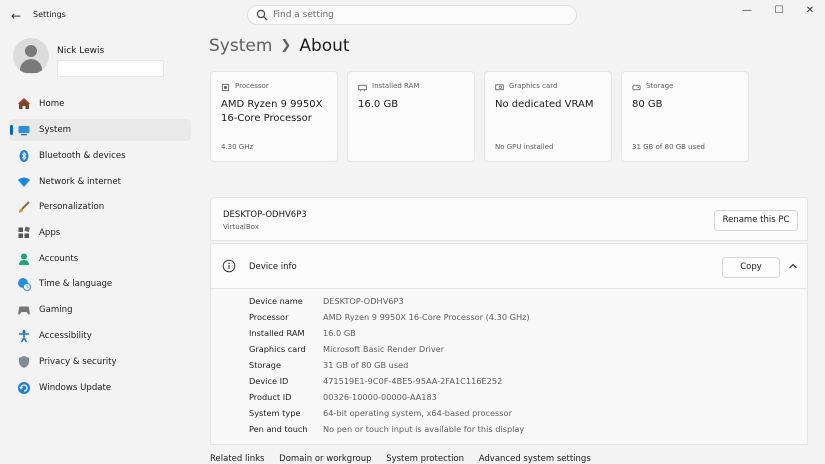  I want to click on sidebar-item-network: Network & internet, so click(100, 182).